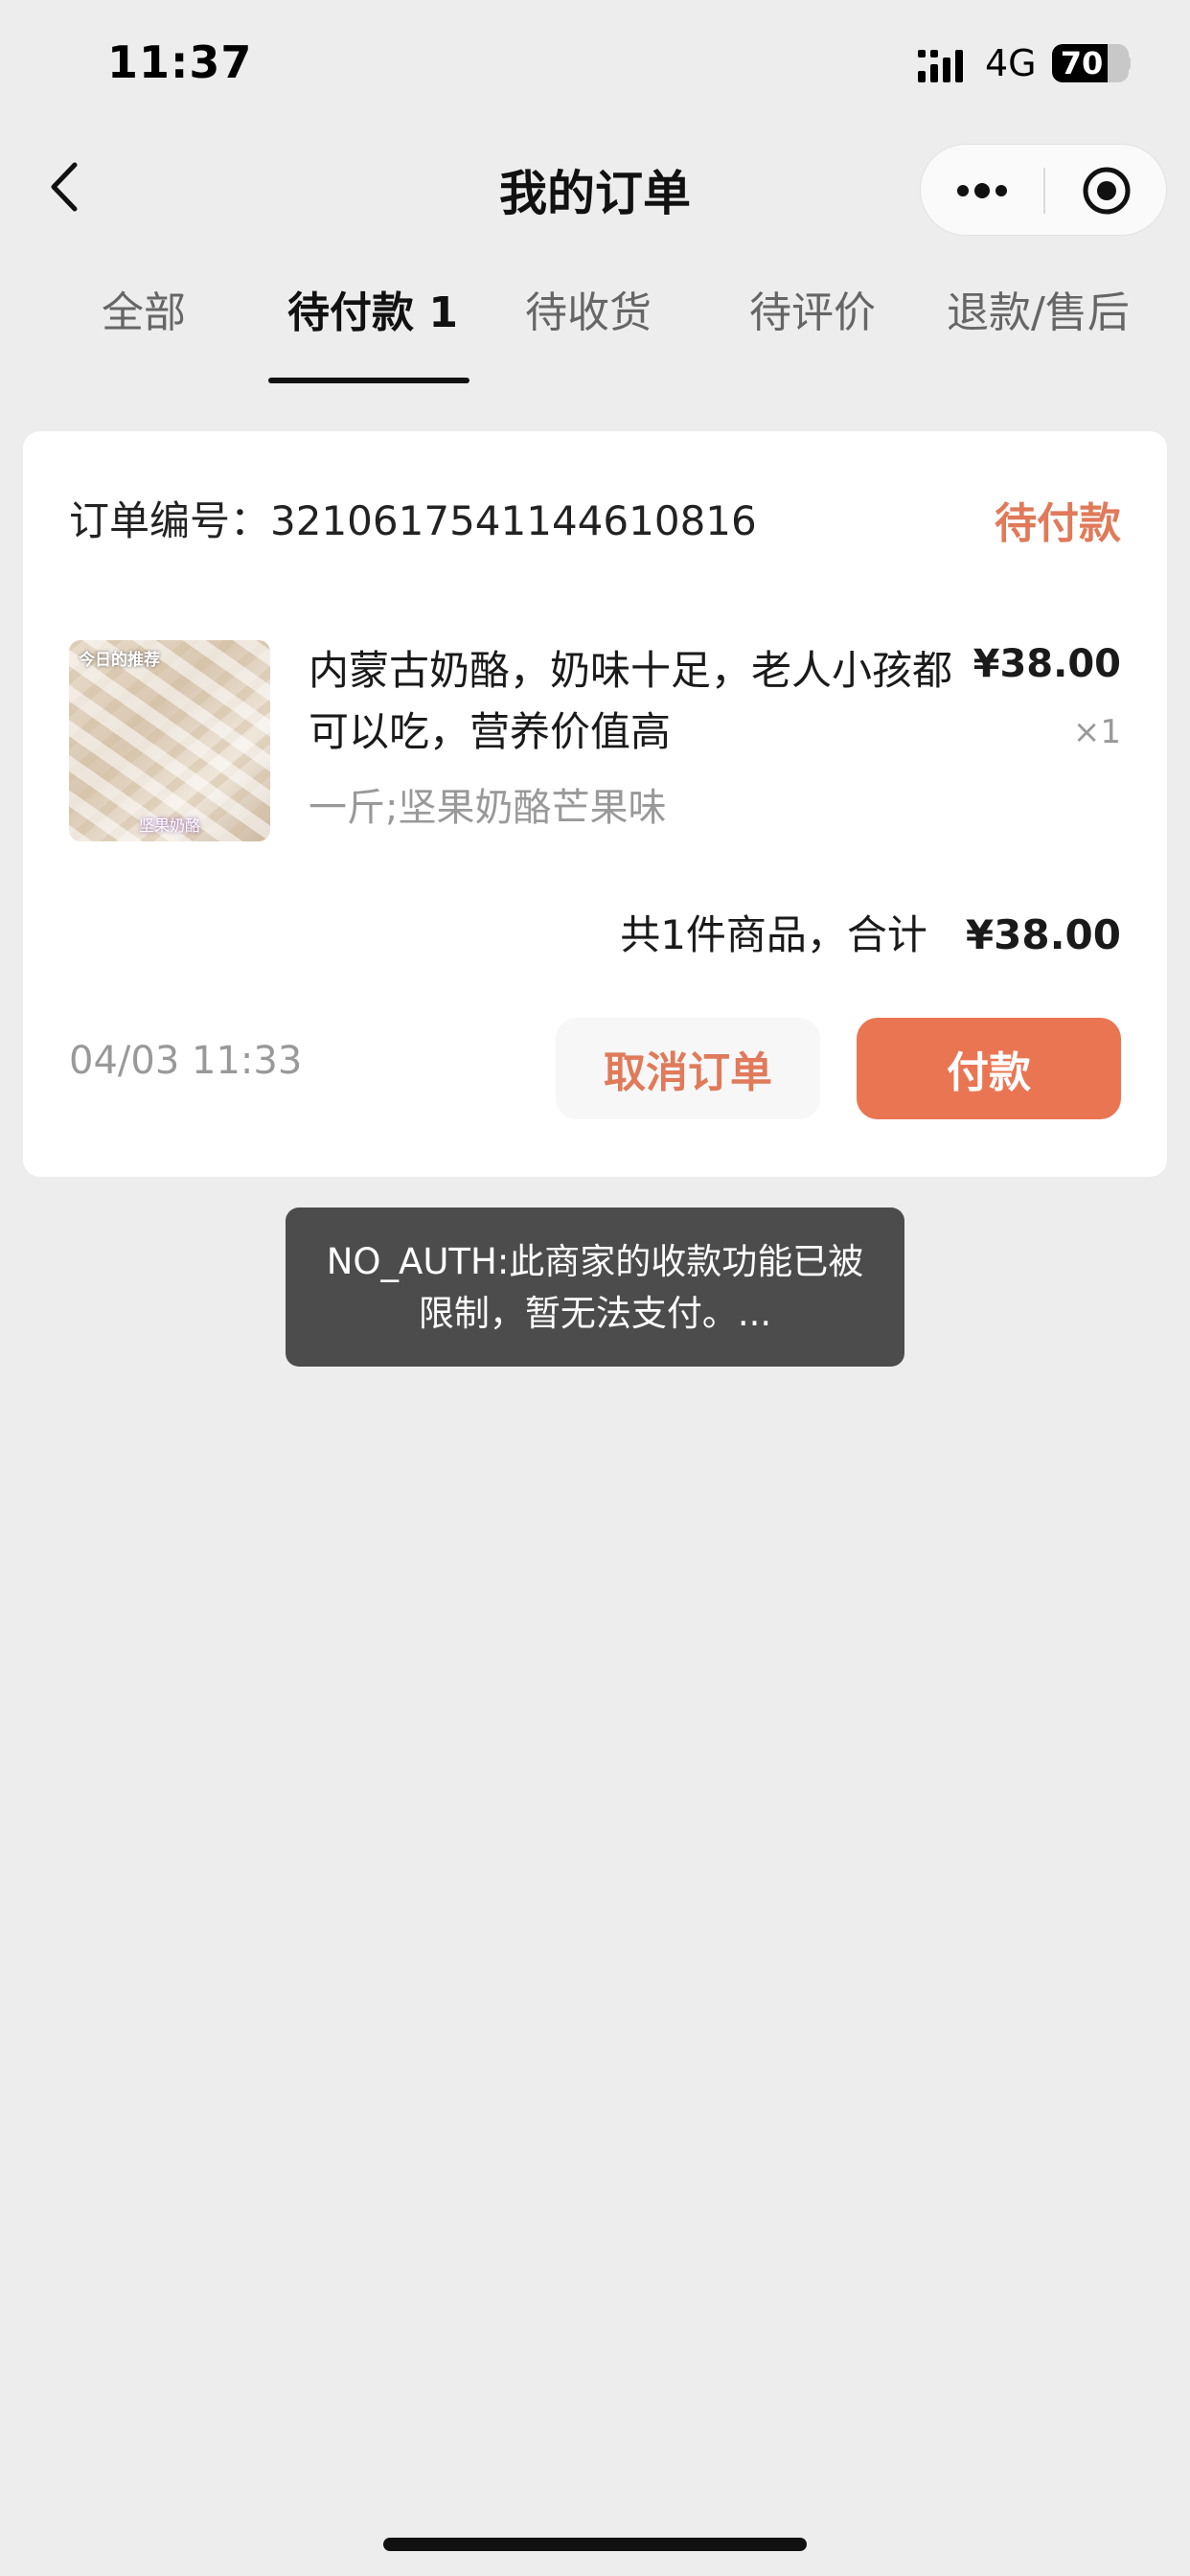  What do you see at coordinates (812, 316) in the screenshot?
I see `tab-pending-review: 待评价` at bounding box center [812, 316].